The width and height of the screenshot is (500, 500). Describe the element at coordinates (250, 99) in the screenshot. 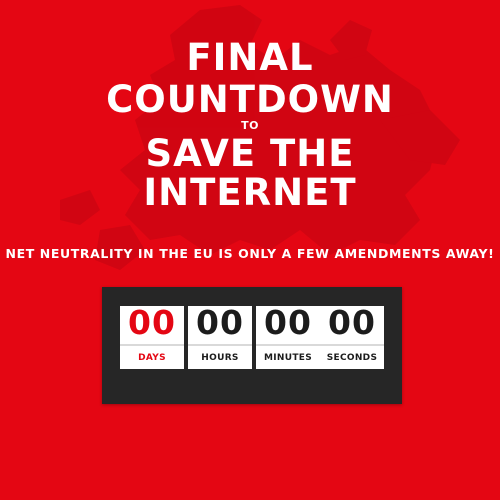

I see `headline-countdown: COUNTDOWN` at that location.